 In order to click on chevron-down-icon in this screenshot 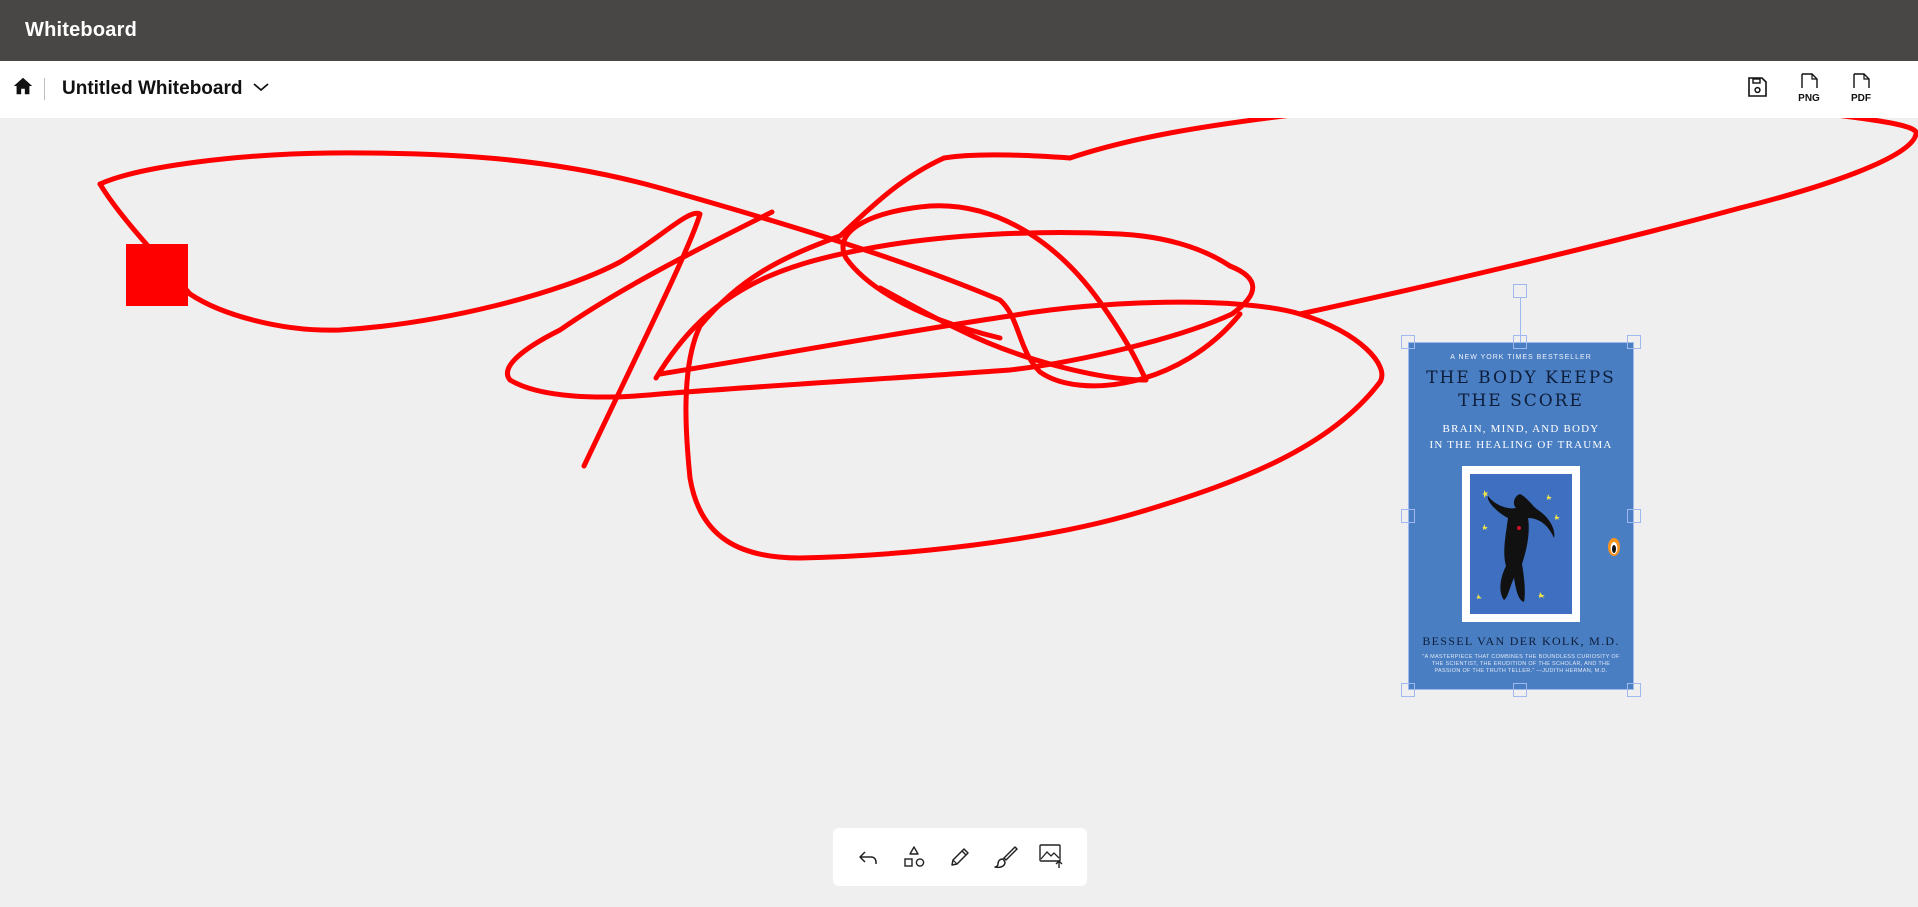, I will do `click(261, 89)`.